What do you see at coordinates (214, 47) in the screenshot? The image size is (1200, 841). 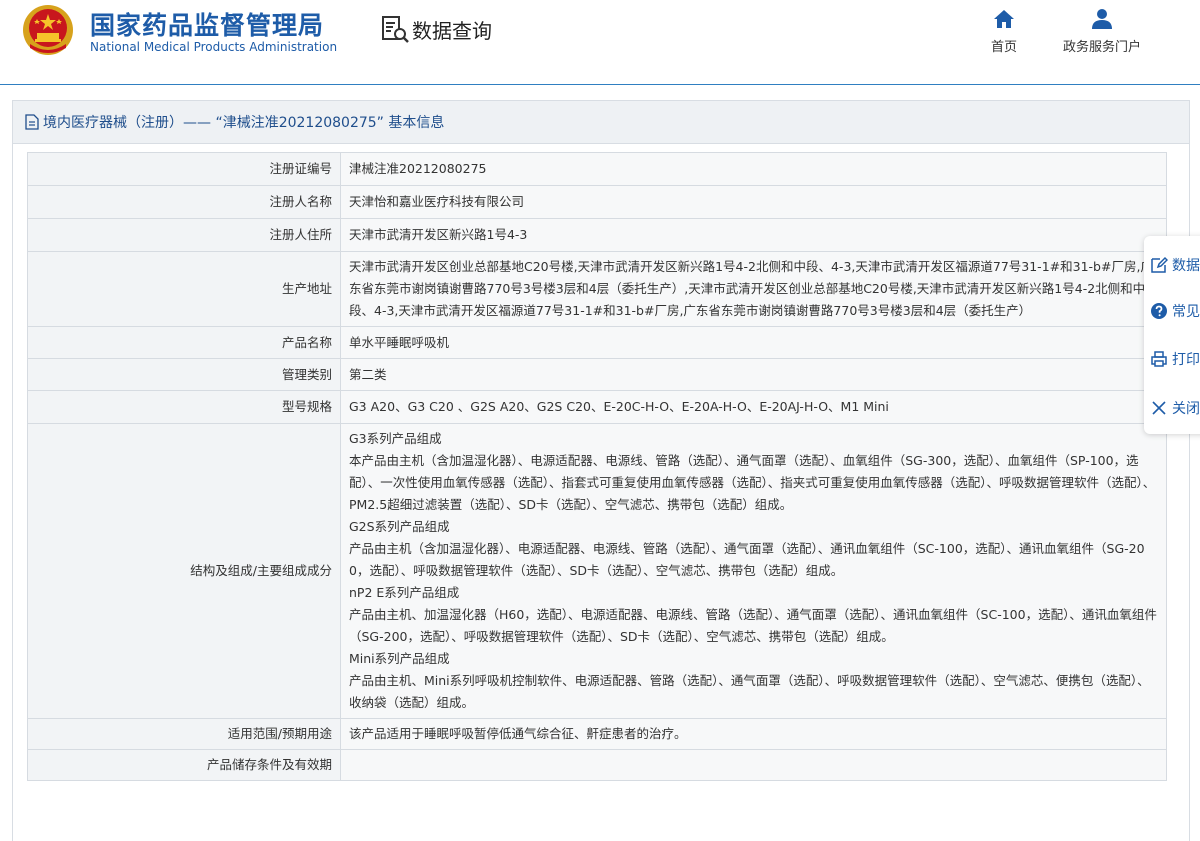 I see `site-name-english: National Medical Products Administration` at bounding box center [214, 47].